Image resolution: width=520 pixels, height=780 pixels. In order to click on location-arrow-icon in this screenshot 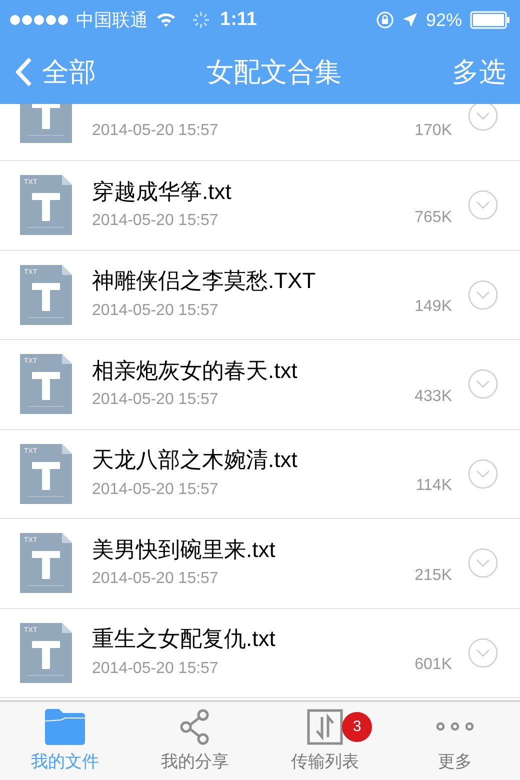, I will do `click(410, 20)`.